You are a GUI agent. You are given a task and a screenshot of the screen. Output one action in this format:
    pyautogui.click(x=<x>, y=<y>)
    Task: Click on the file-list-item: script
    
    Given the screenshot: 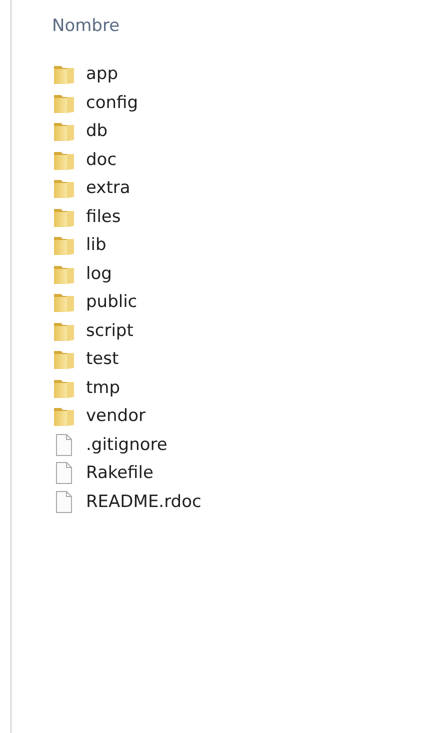 What is the action you would take?
    pyautogui.click(x=246, y=330)
    